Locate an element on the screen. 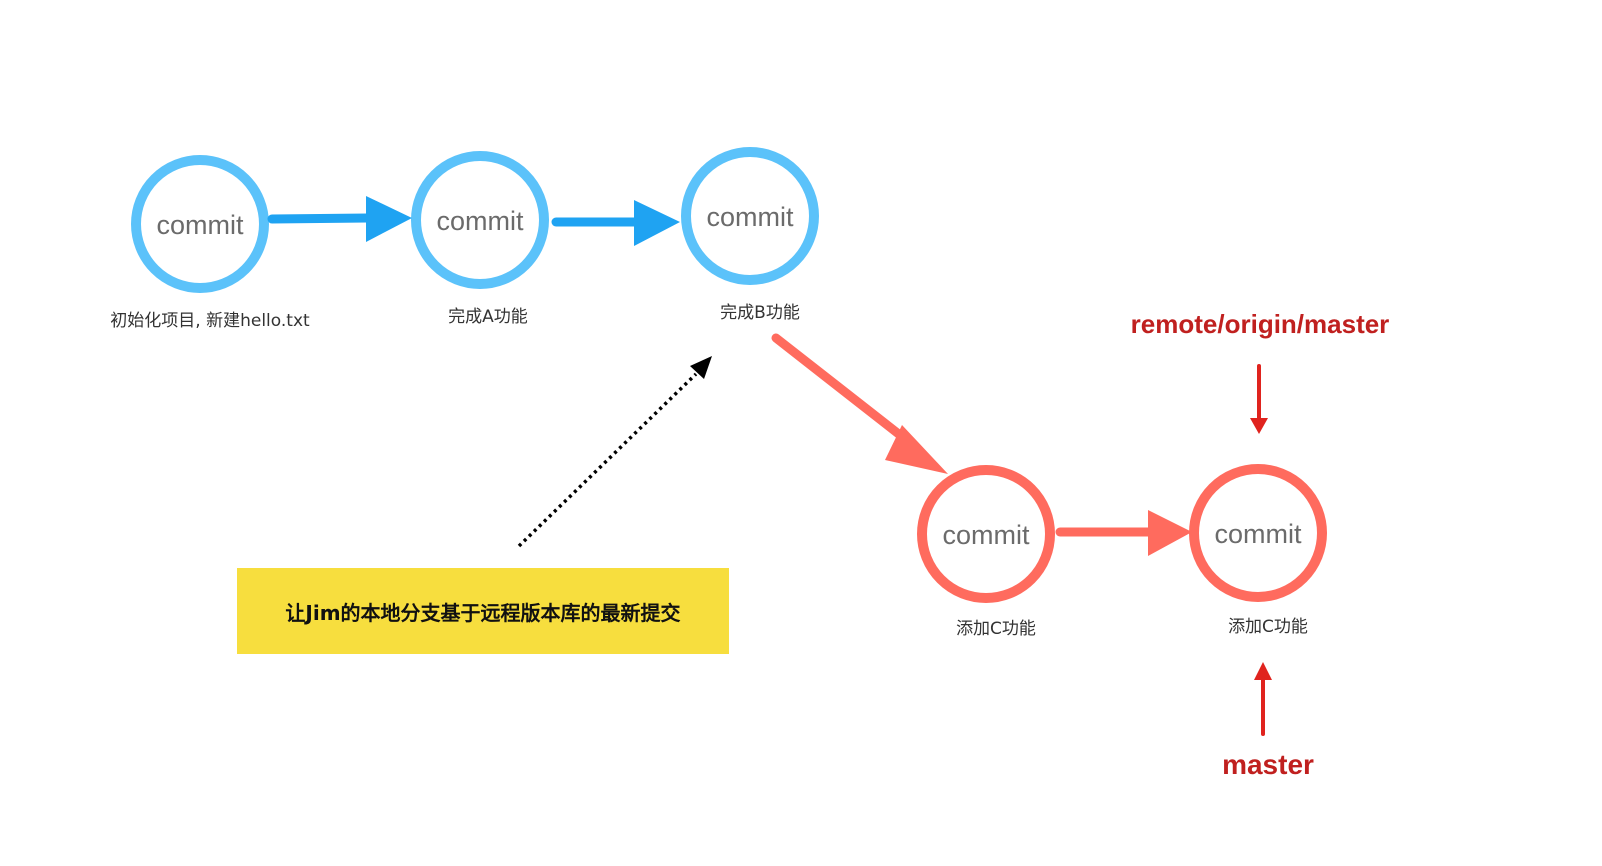  note-box: 让Jim的本地分支基于远程版本库的最新提交 is located at coordinates (483, 611).